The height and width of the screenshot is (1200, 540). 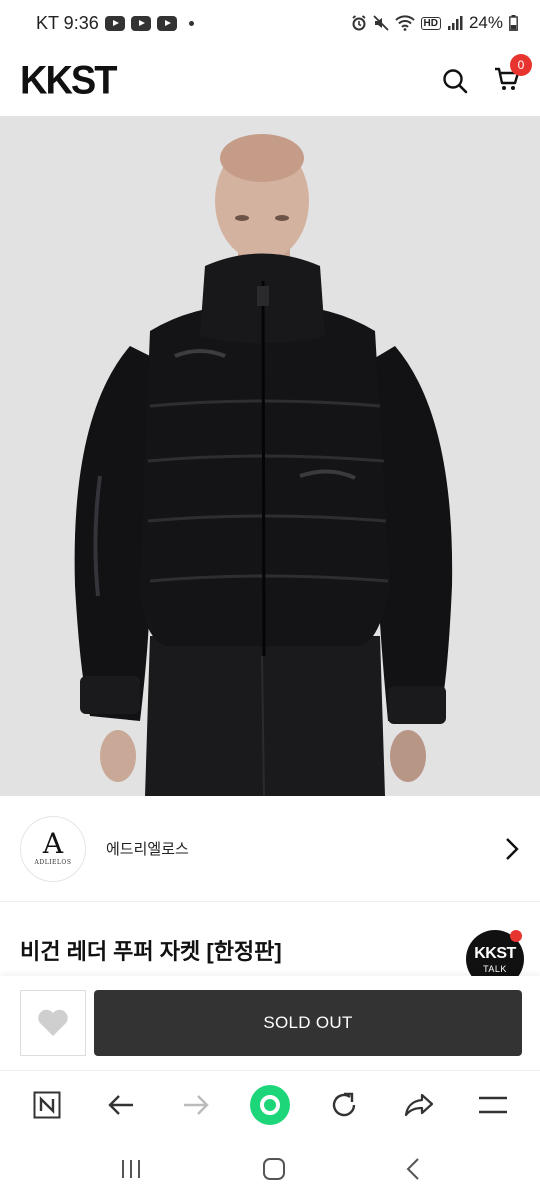 I want to click on green-dot-icon, so click(x=269, y=1104).